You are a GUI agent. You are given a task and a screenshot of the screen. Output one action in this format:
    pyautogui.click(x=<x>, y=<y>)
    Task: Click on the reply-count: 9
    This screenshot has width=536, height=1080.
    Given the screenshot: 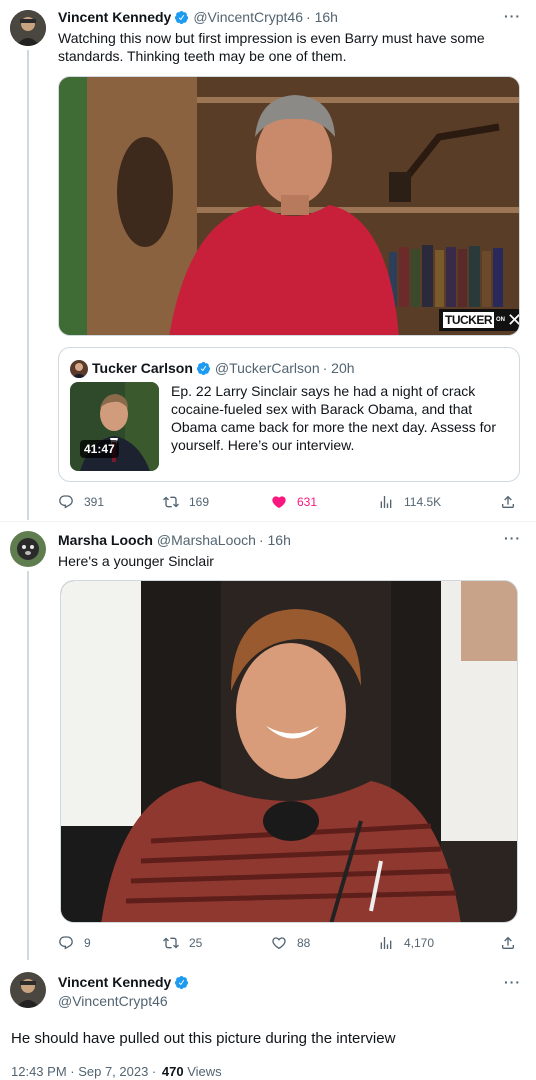 What is the action you would take?
    pyautogui.click(x=87, y=943)
    